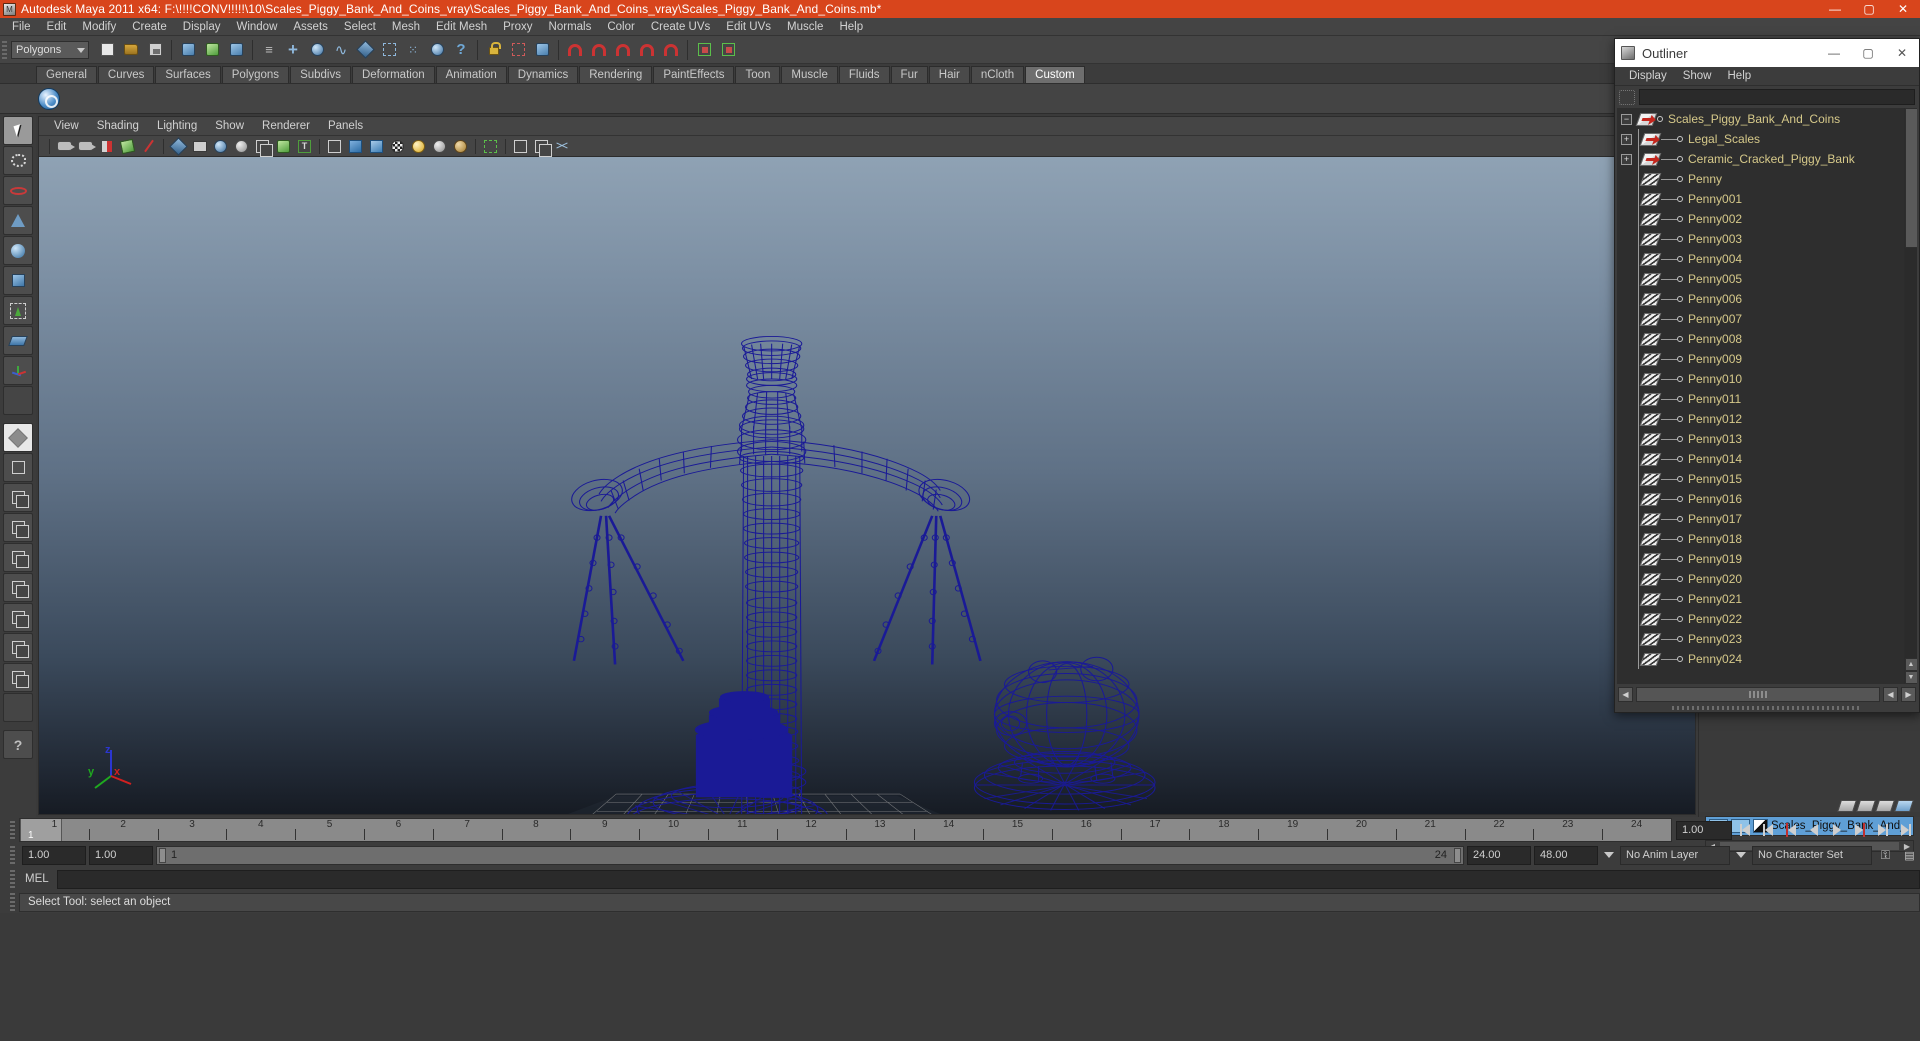 The height and width of the screenshot is (1041, 1920). What do you see at coordinates (334, 146) in the screenshot?
I see `wireframe-icon` at bounding box center [334, 146].